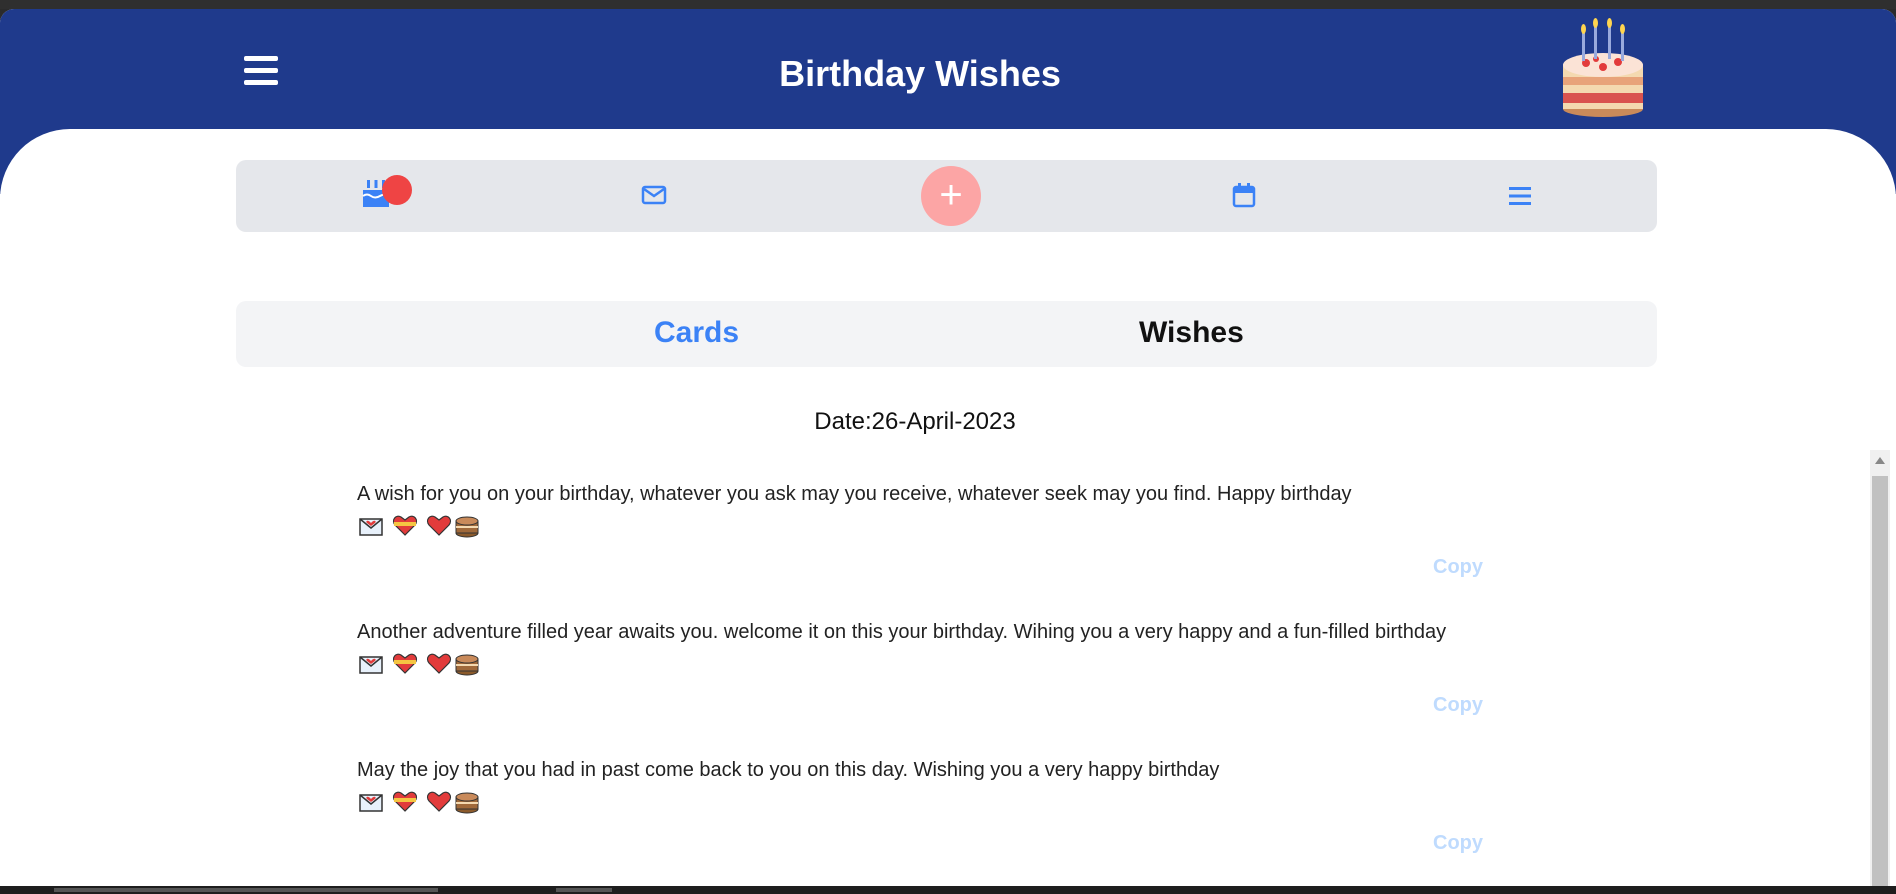 Image resolution: width=1896 pixels, height=894 pixels. I want to click on scrollbar, so click(1880, 668).